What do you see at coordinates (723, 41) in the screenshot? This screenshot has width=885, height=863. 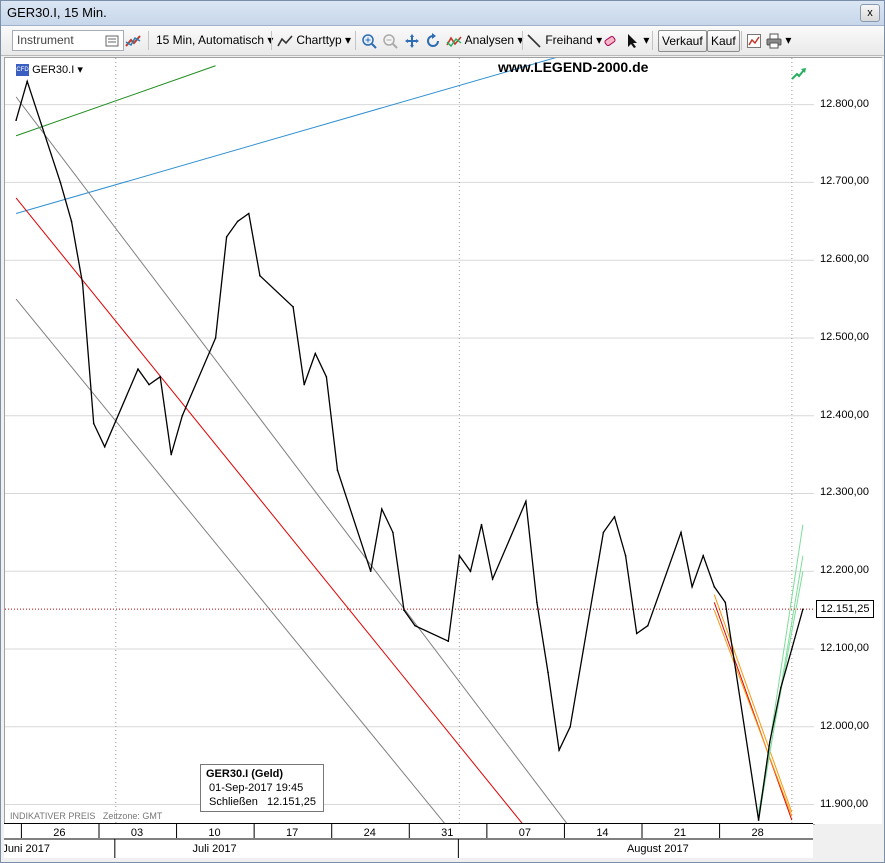 I see `kauf-button: Kauf` at bounding box center [723, 41].